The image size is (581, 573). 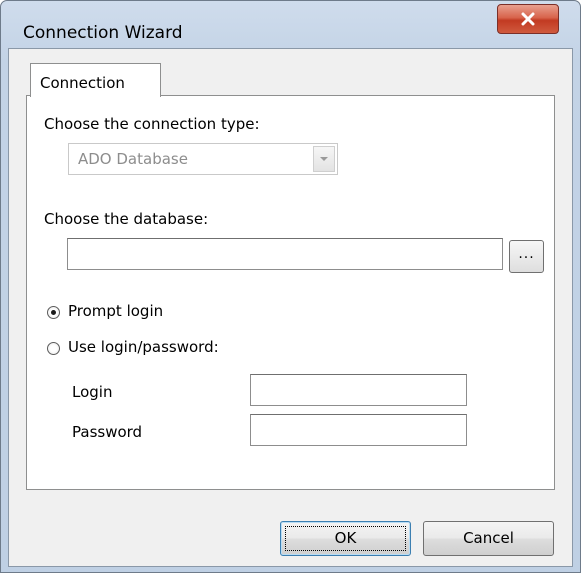 I want to click on connection-type-dropdown-button, so click(x=324, y=159).